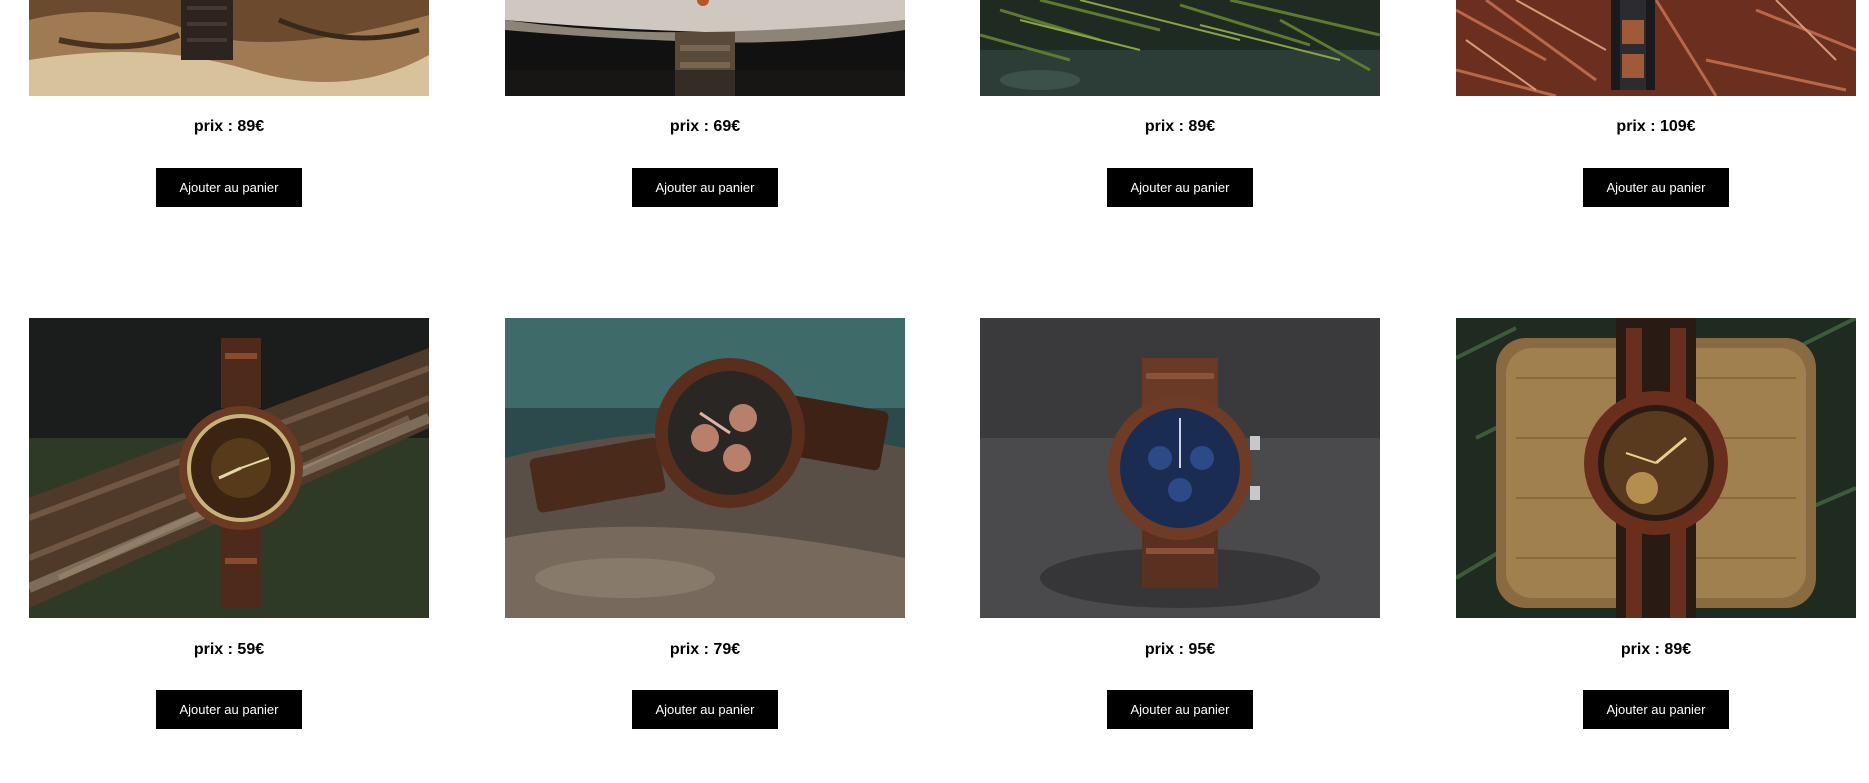 The width and height of the screenshot is (1869, 783). Describe the element at coordinates (1180, 649) in the screenshot. I see `product-price: prix : 95€` at that location.